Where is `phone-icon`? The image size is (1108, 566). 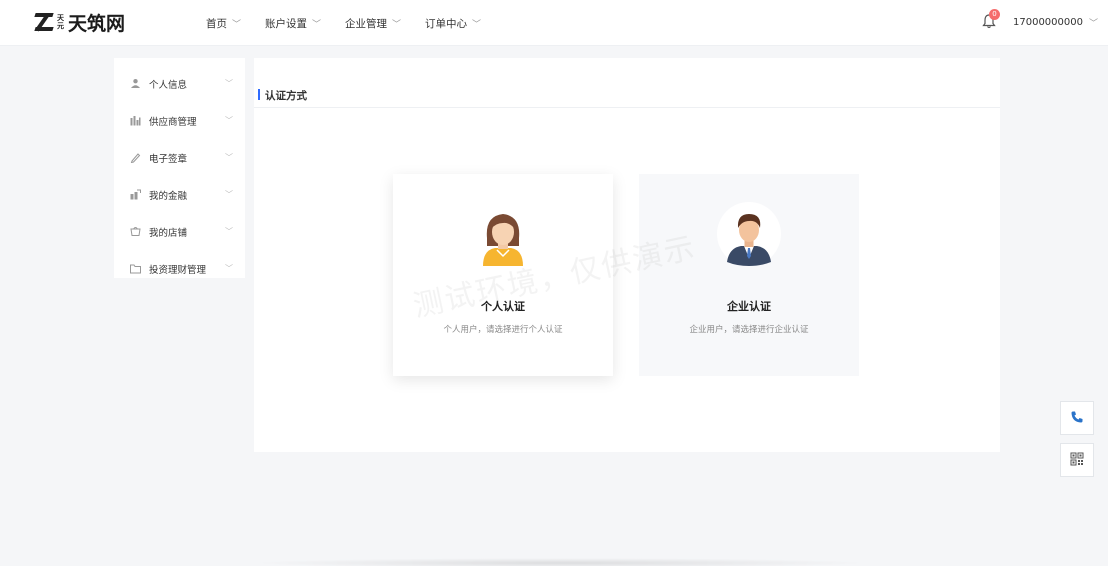 phone-icon is located at coordinates (1077, 418).